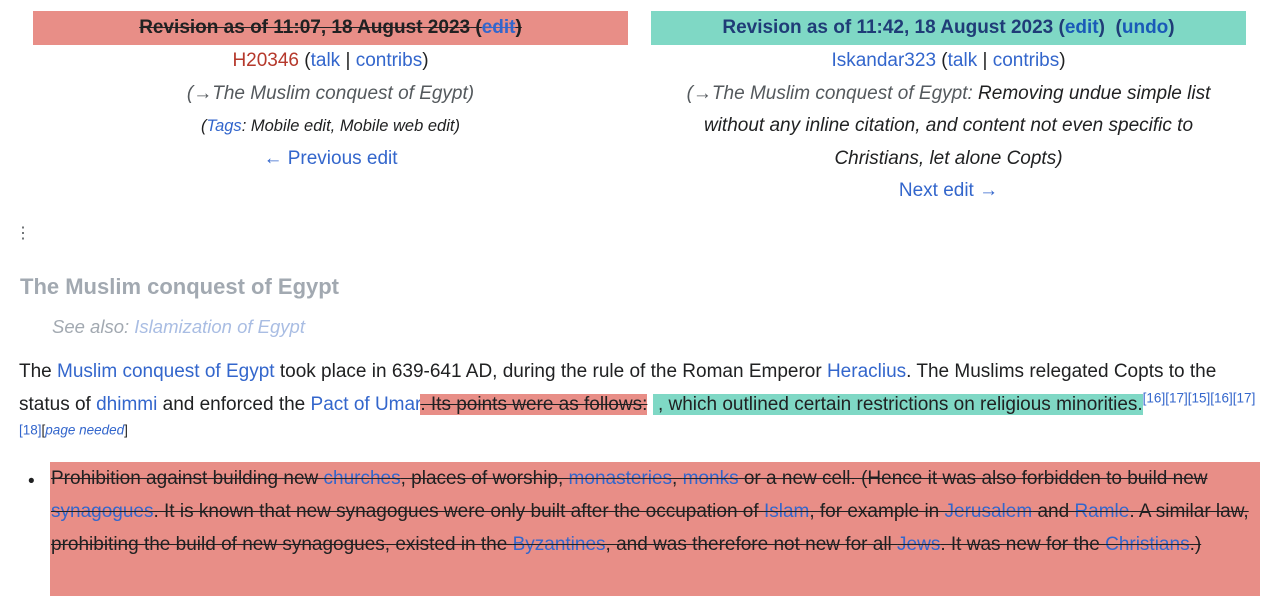 This screenshot has width=1281, height=597. What do you see at coordinates (30, 430) in the screenshot?
I see `ref-link: [18]` at bounding box center [30, 430].